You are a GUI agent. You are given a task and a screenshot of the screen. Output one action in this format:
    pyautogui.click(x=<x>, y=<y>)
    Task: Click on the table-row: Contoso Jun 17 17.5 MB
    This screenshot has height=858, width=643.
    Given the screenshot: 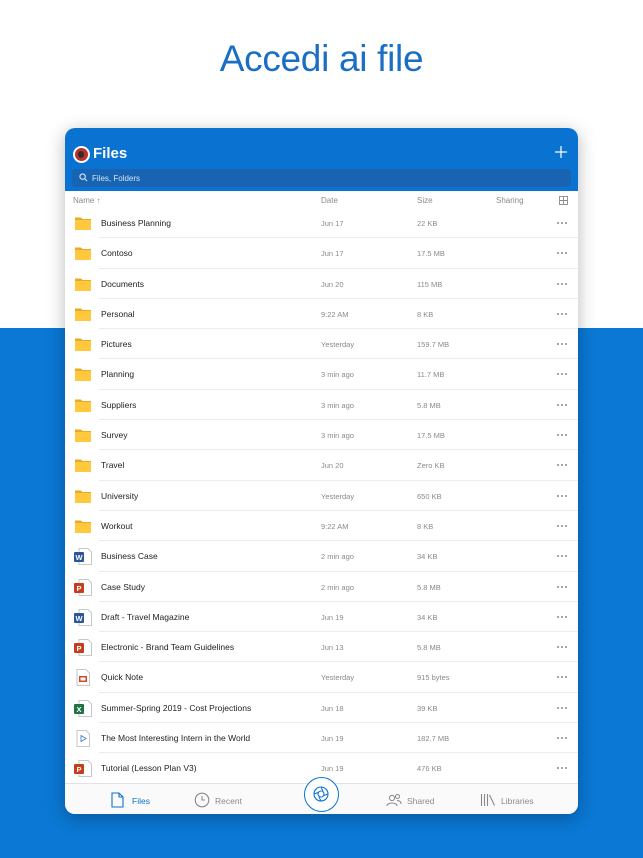 What is the action you would take?
    pyautogui.click(x=321, y=253)
    